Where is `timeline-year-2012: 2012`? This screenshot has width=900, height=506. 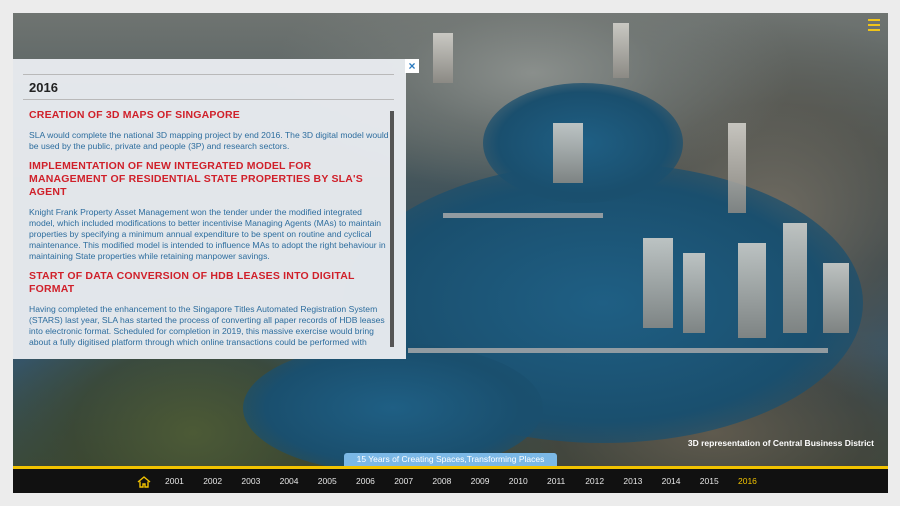
timeline-year-2012: 2012 is located at coordinates (594, 481).